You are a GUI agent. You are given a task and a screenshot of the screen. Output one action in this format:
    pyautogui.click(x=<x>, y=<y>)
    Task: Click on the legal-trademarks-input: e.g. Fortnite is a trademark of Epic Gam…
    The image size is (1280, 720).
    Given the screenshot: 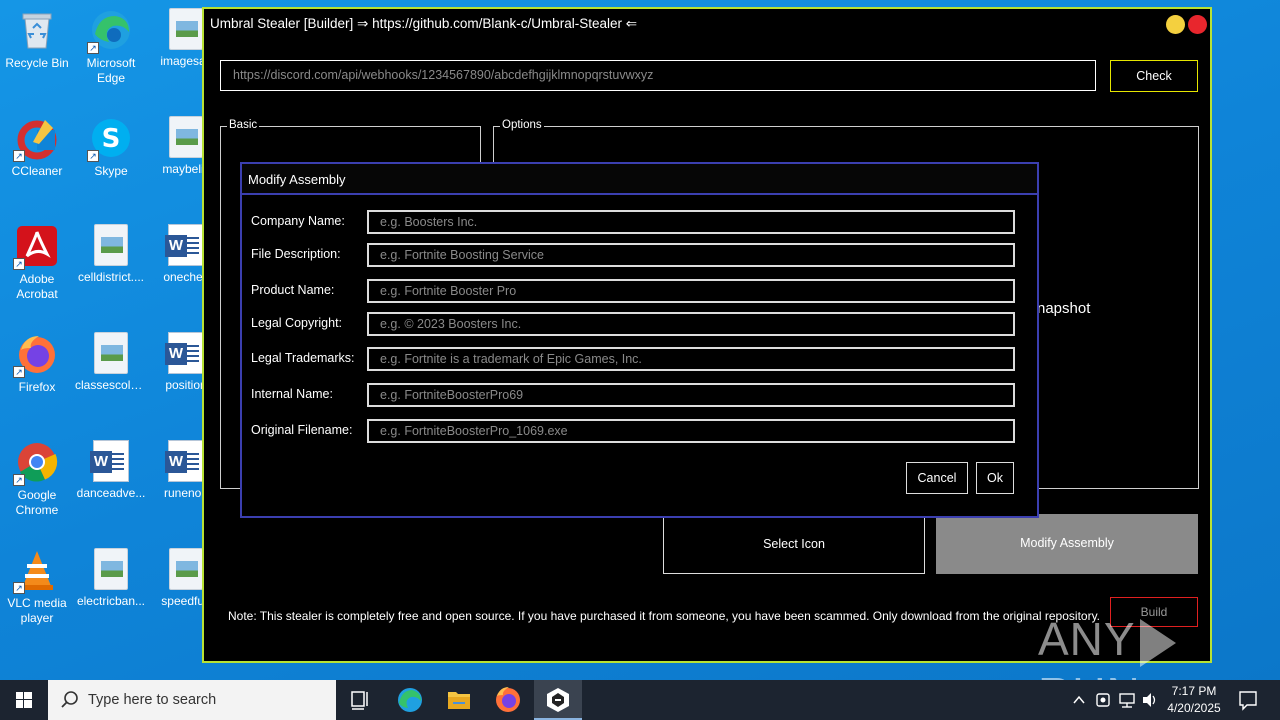 What is the action you would take?
    pyautogui.click(x=691, y=359)
    